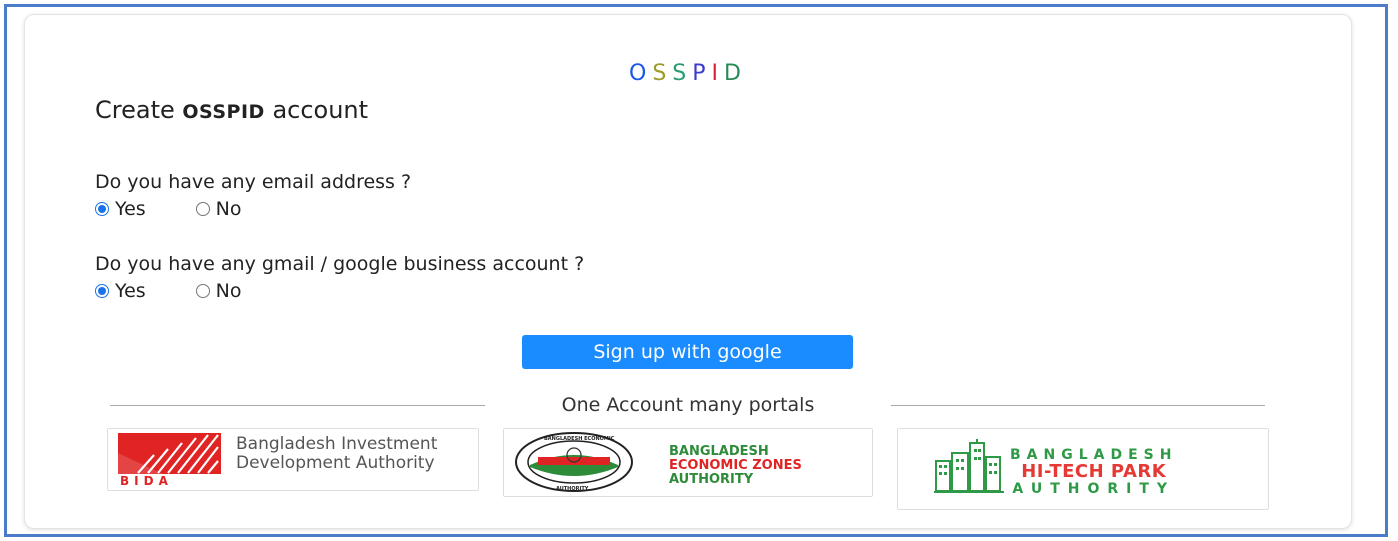 This screenshot has height=541, width=1398. Describe the element at coordinates (574, 462) in the screenshot. I see `beza-seal-icon: BANGLADESH ECONOMIC AUTHORITY` at that location.